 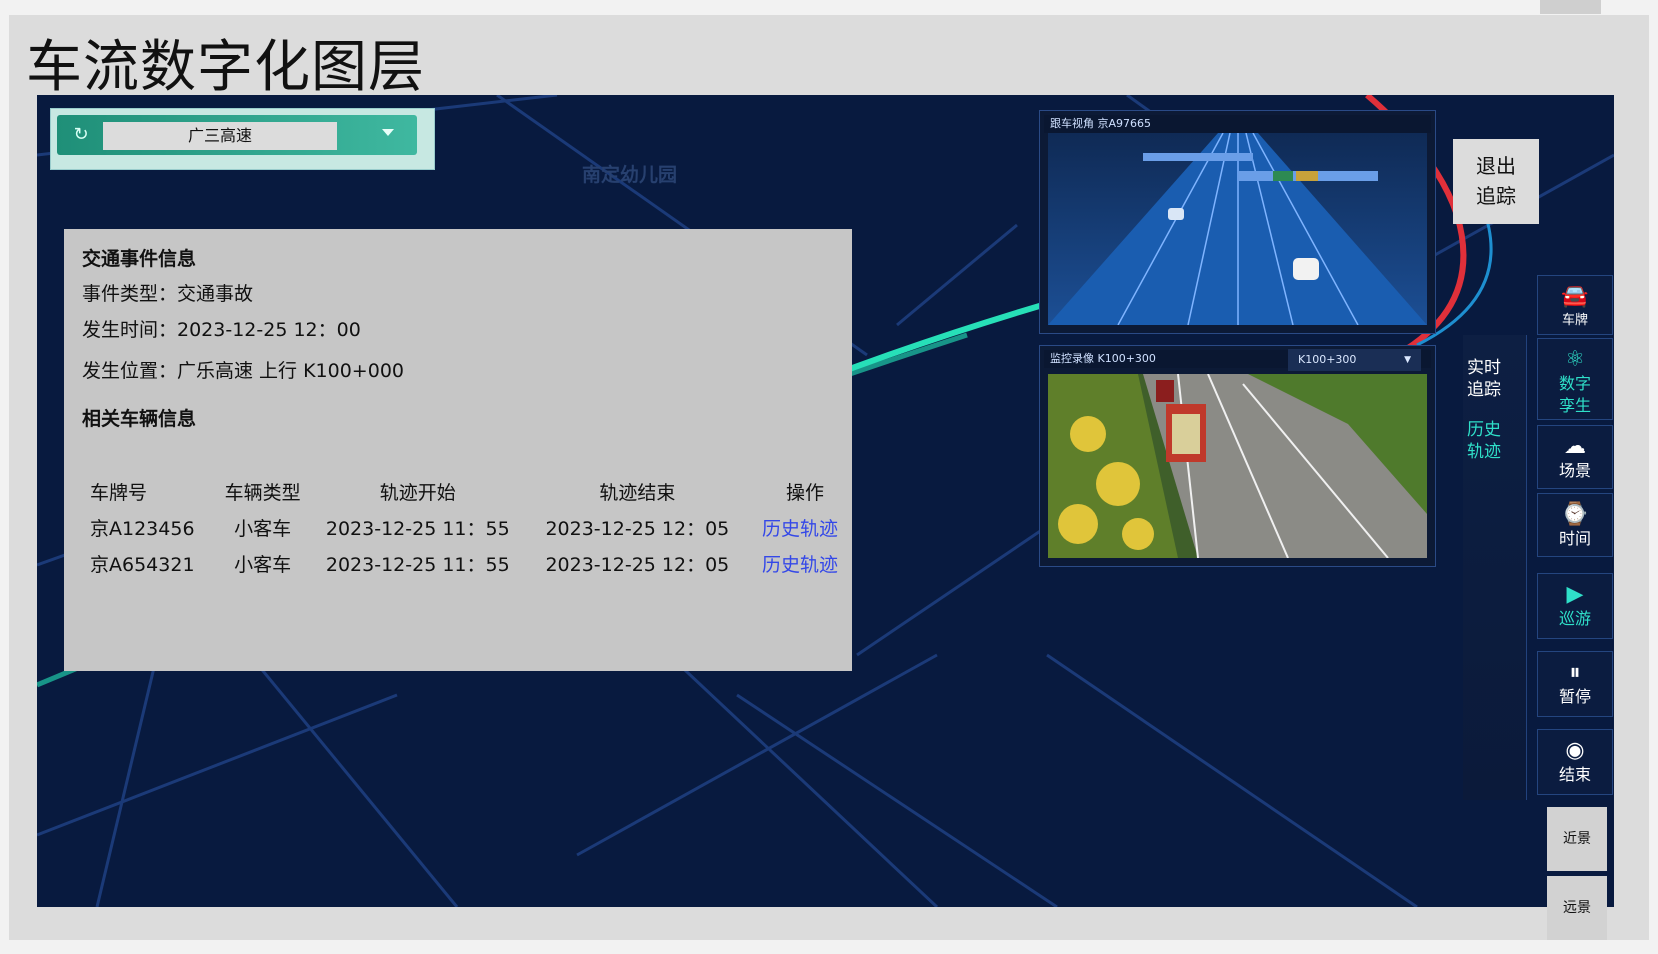 I want to click on page-title: 车流数字化图层, so click(x=225, y=67).